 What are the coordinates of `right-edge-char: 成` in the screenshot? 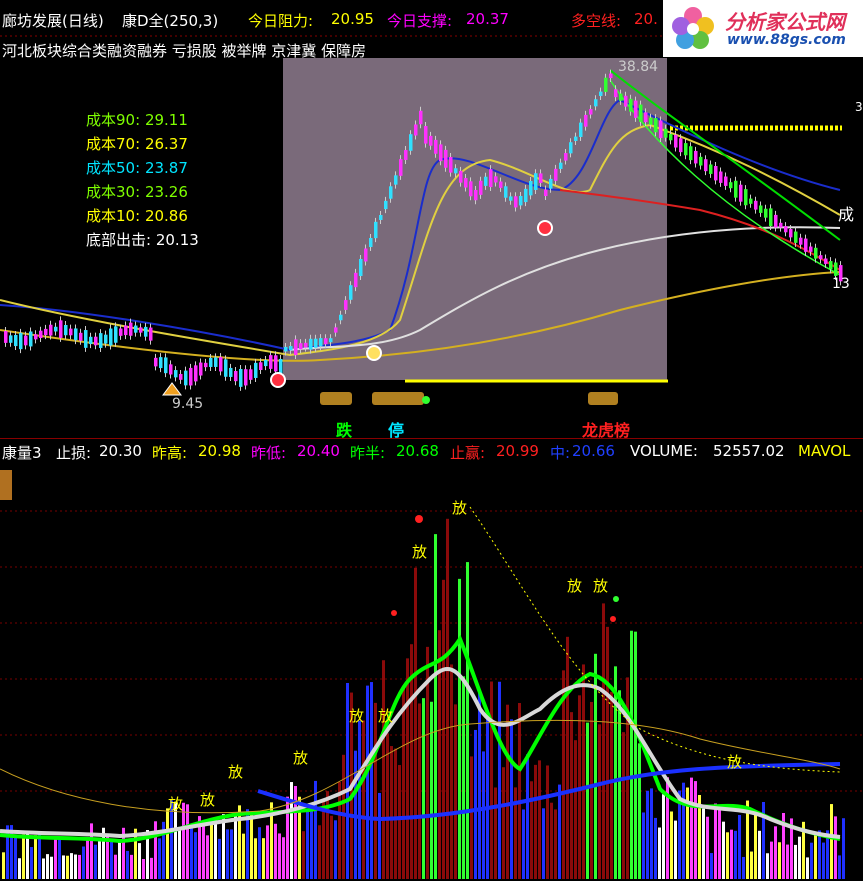 It's located at (846, 214).